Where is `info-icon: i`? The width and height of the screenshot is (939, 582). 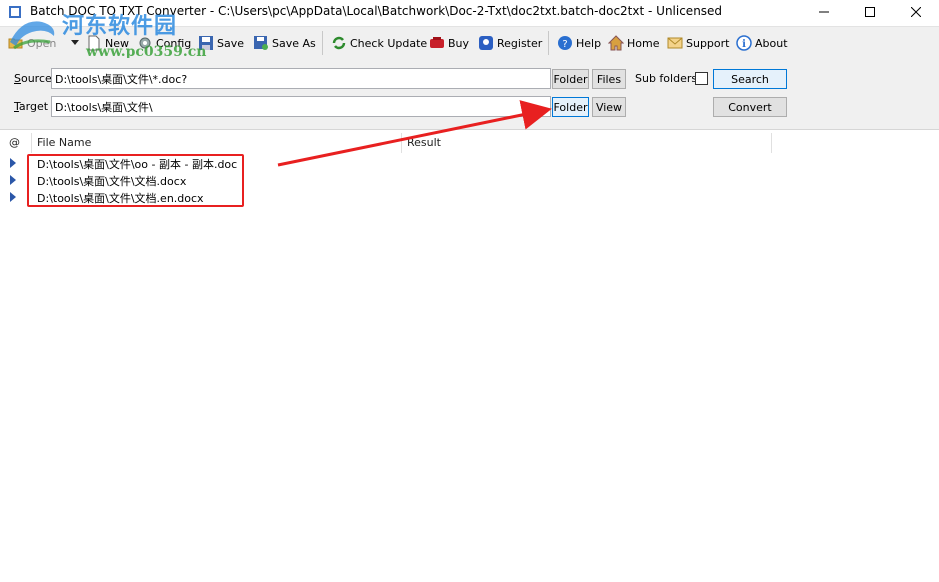
info-icon: i is located at coordinates (744, 43).